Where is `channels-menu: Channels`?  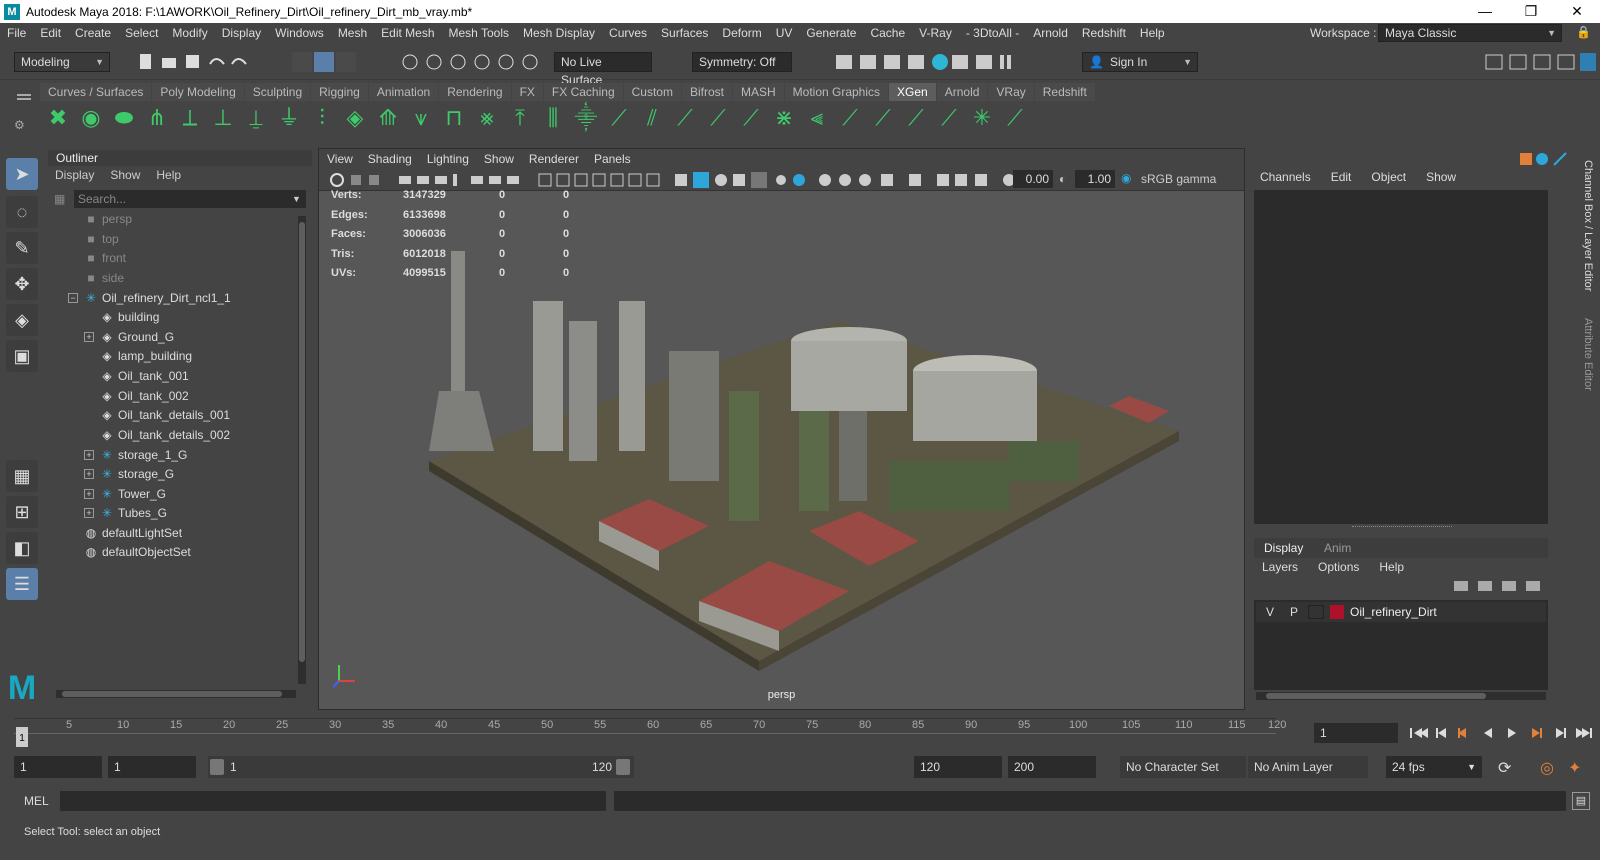
channels-menu: Channels is located at coordinates (1285, 177).